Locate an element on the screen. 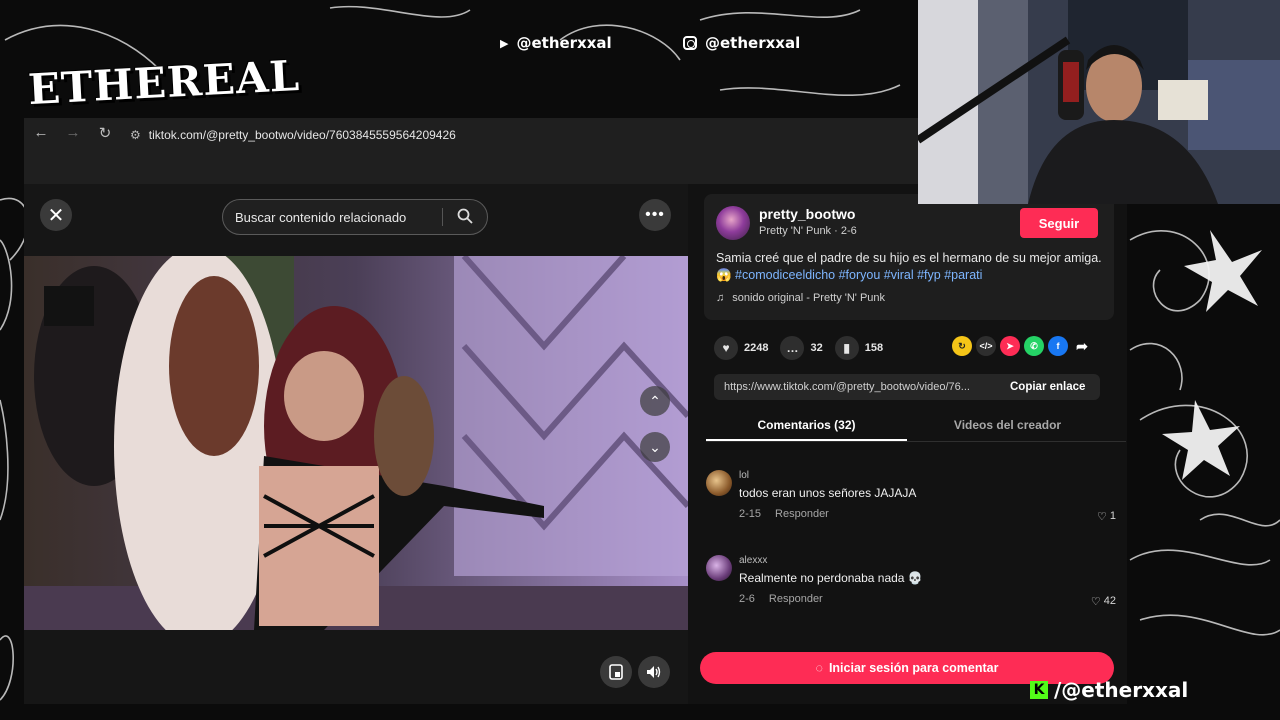  panel-tabs: Comentarios (32) Videos del creador is located at coordinates (916, 426).